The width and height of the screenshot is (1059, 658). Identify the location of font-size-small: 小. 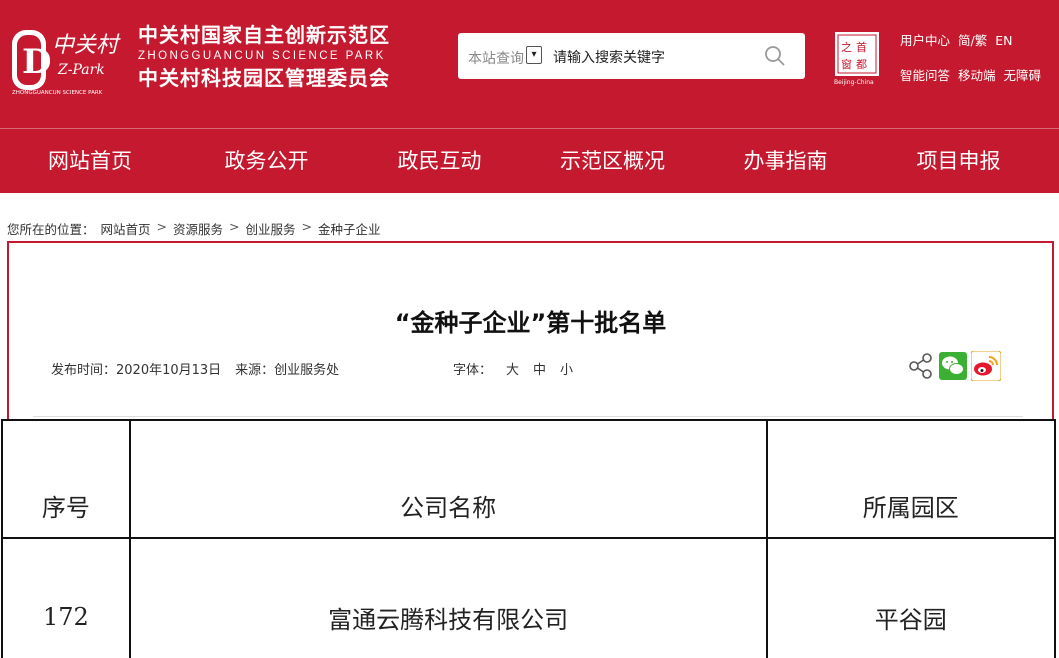
(566, 368).